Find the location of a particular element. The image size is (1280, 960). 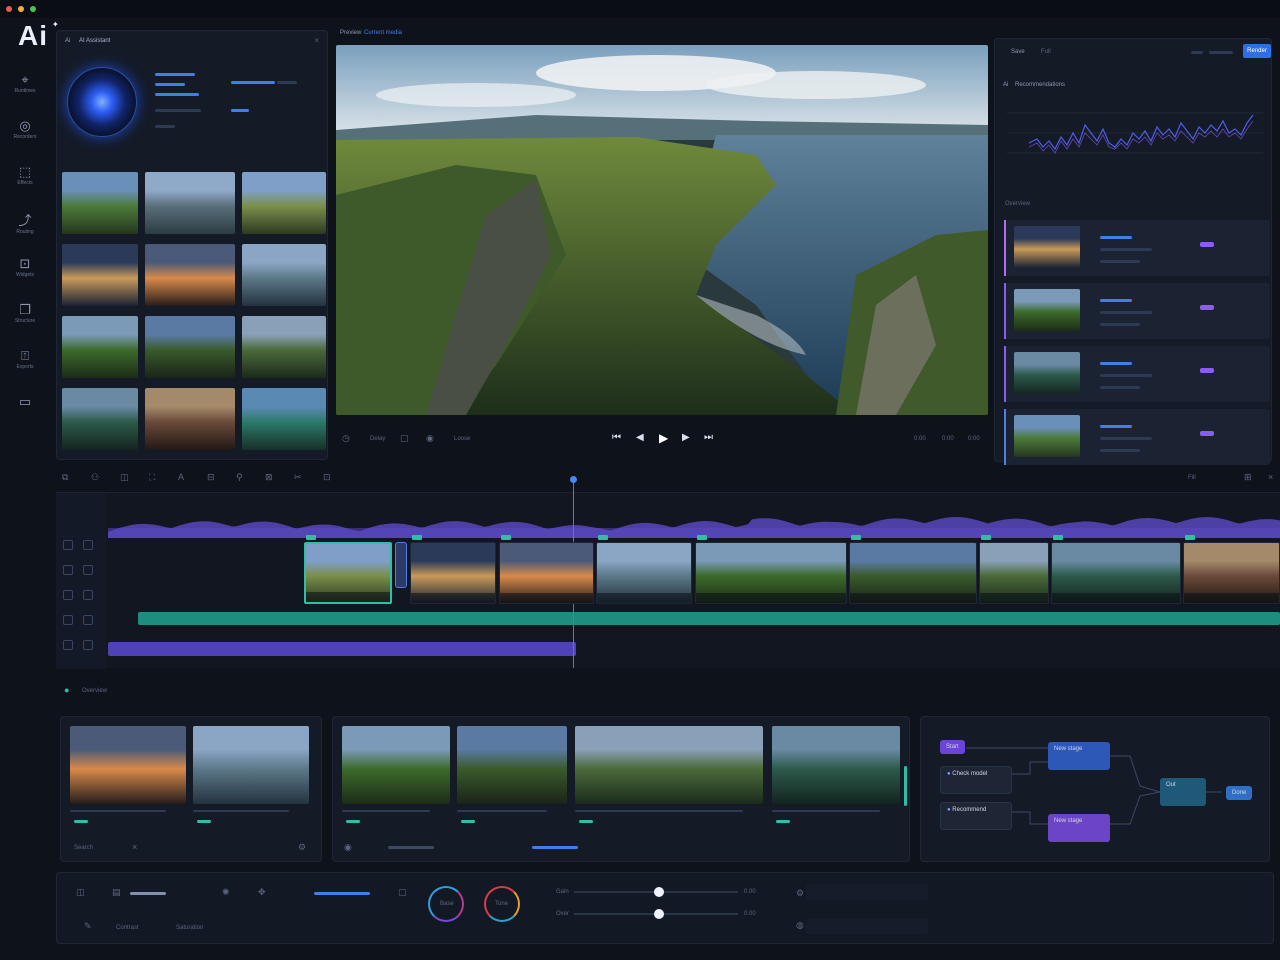

gain-slider-handle is located at coordinates (659, 892).